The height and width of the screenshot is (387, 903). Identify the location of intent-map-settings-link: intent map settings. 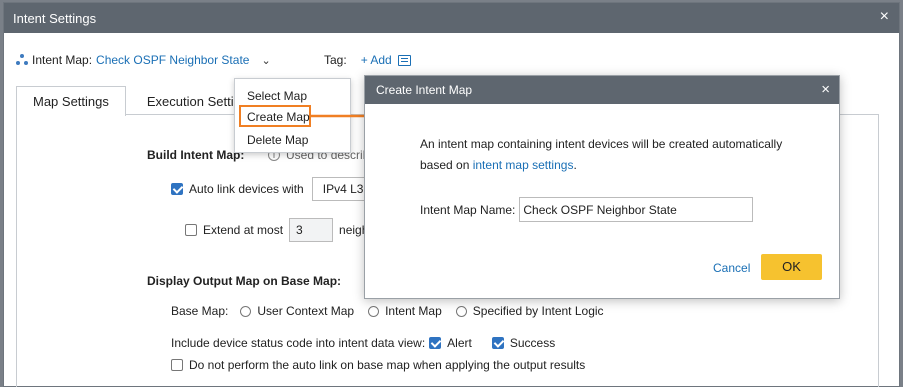
(523, 165).